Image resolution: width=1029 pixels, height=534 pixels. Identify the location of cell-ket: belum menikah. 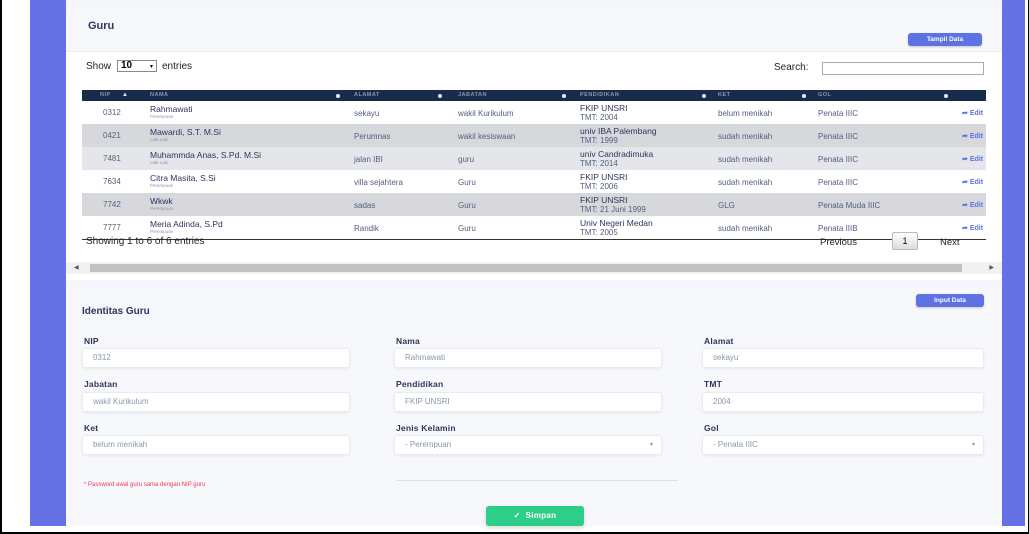
(745, 113).